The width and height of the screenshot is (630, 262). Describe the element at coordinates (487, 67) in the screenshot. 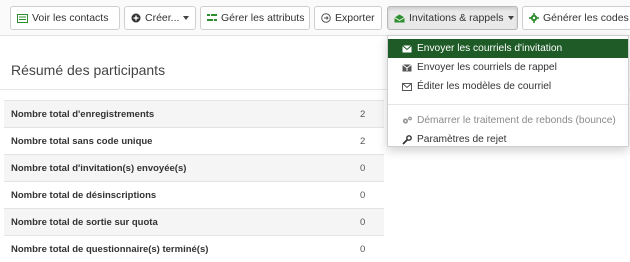

I see `menu-item-label: Envoyer les courriels de rappel` at that location.